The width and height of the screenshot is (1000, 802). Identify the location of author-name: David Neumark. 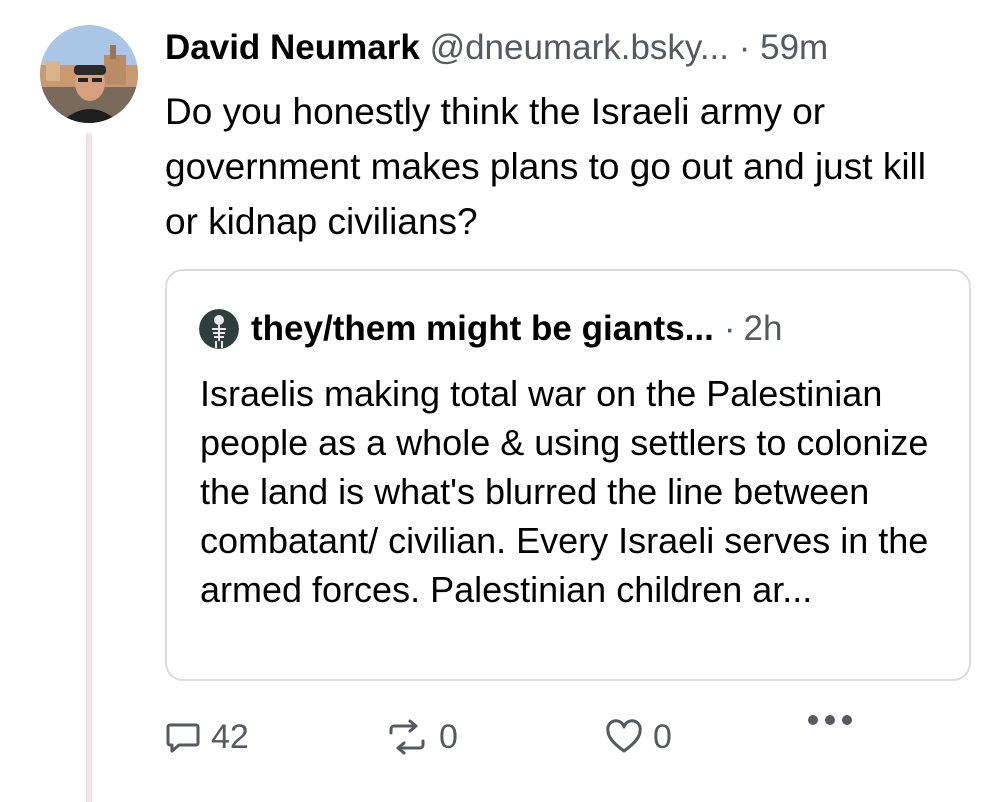
(292, 47).